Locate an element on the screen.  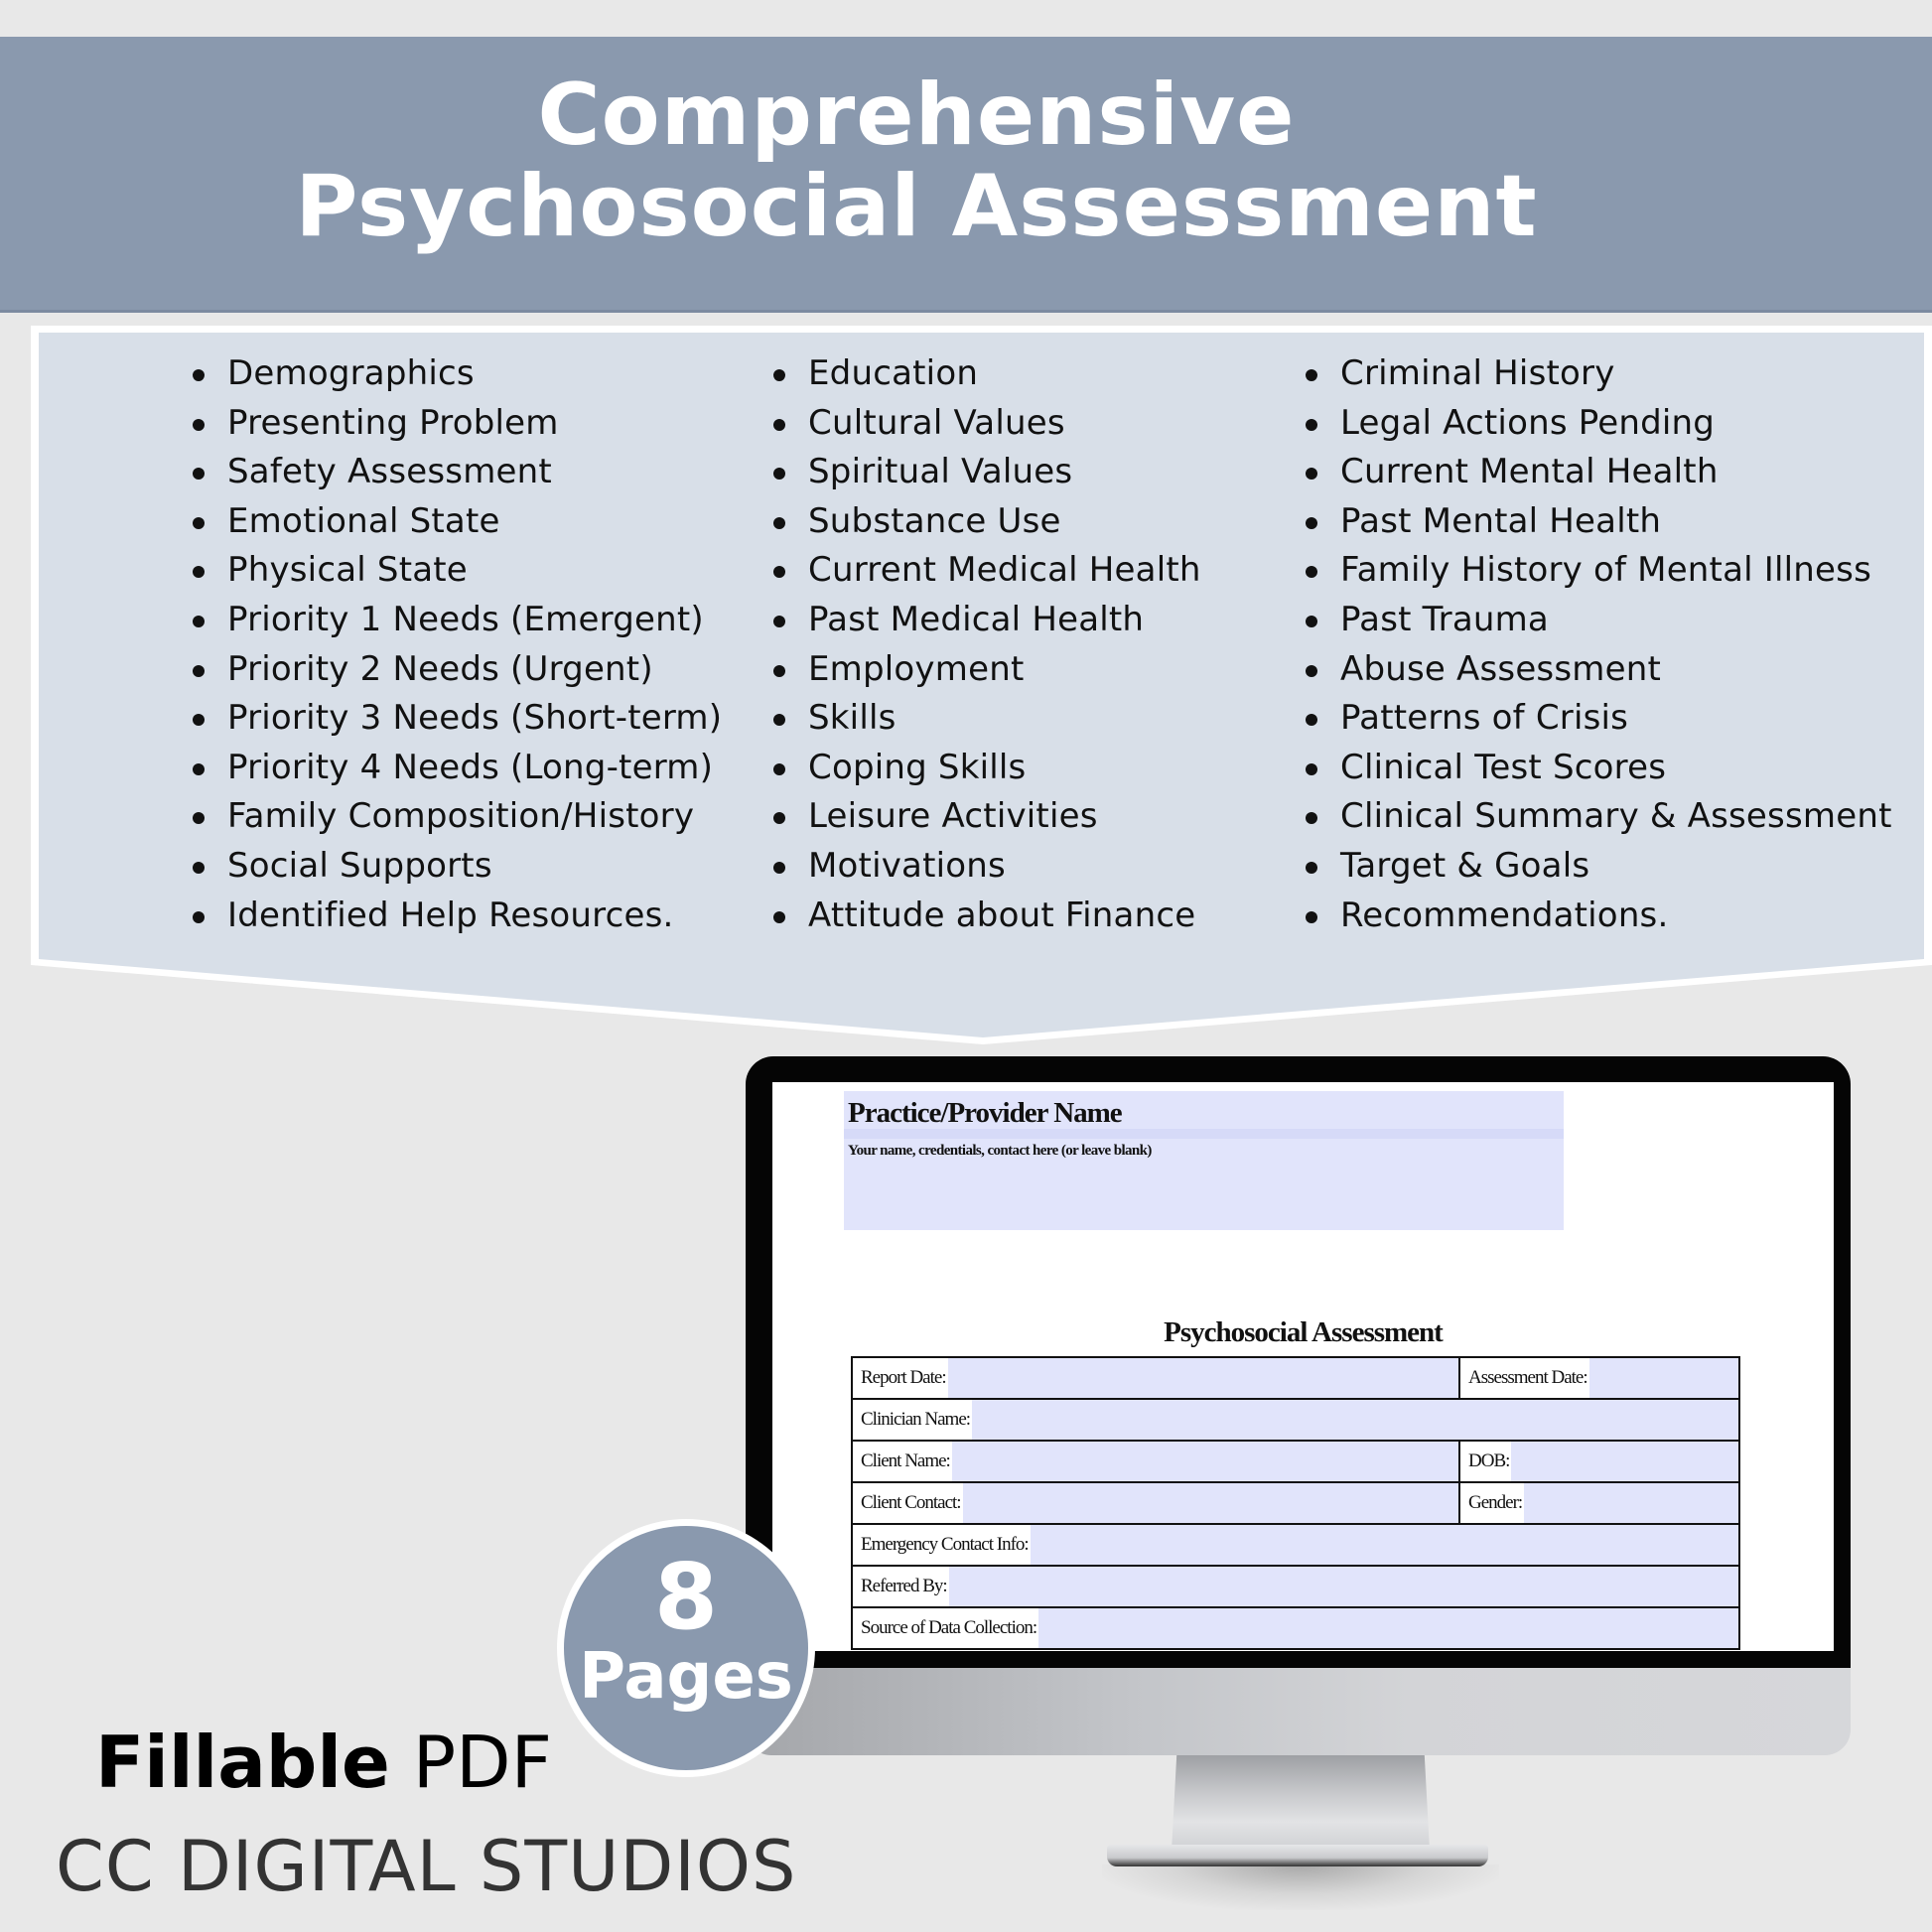
monitor-base is located at coordinates (1297, 1855).